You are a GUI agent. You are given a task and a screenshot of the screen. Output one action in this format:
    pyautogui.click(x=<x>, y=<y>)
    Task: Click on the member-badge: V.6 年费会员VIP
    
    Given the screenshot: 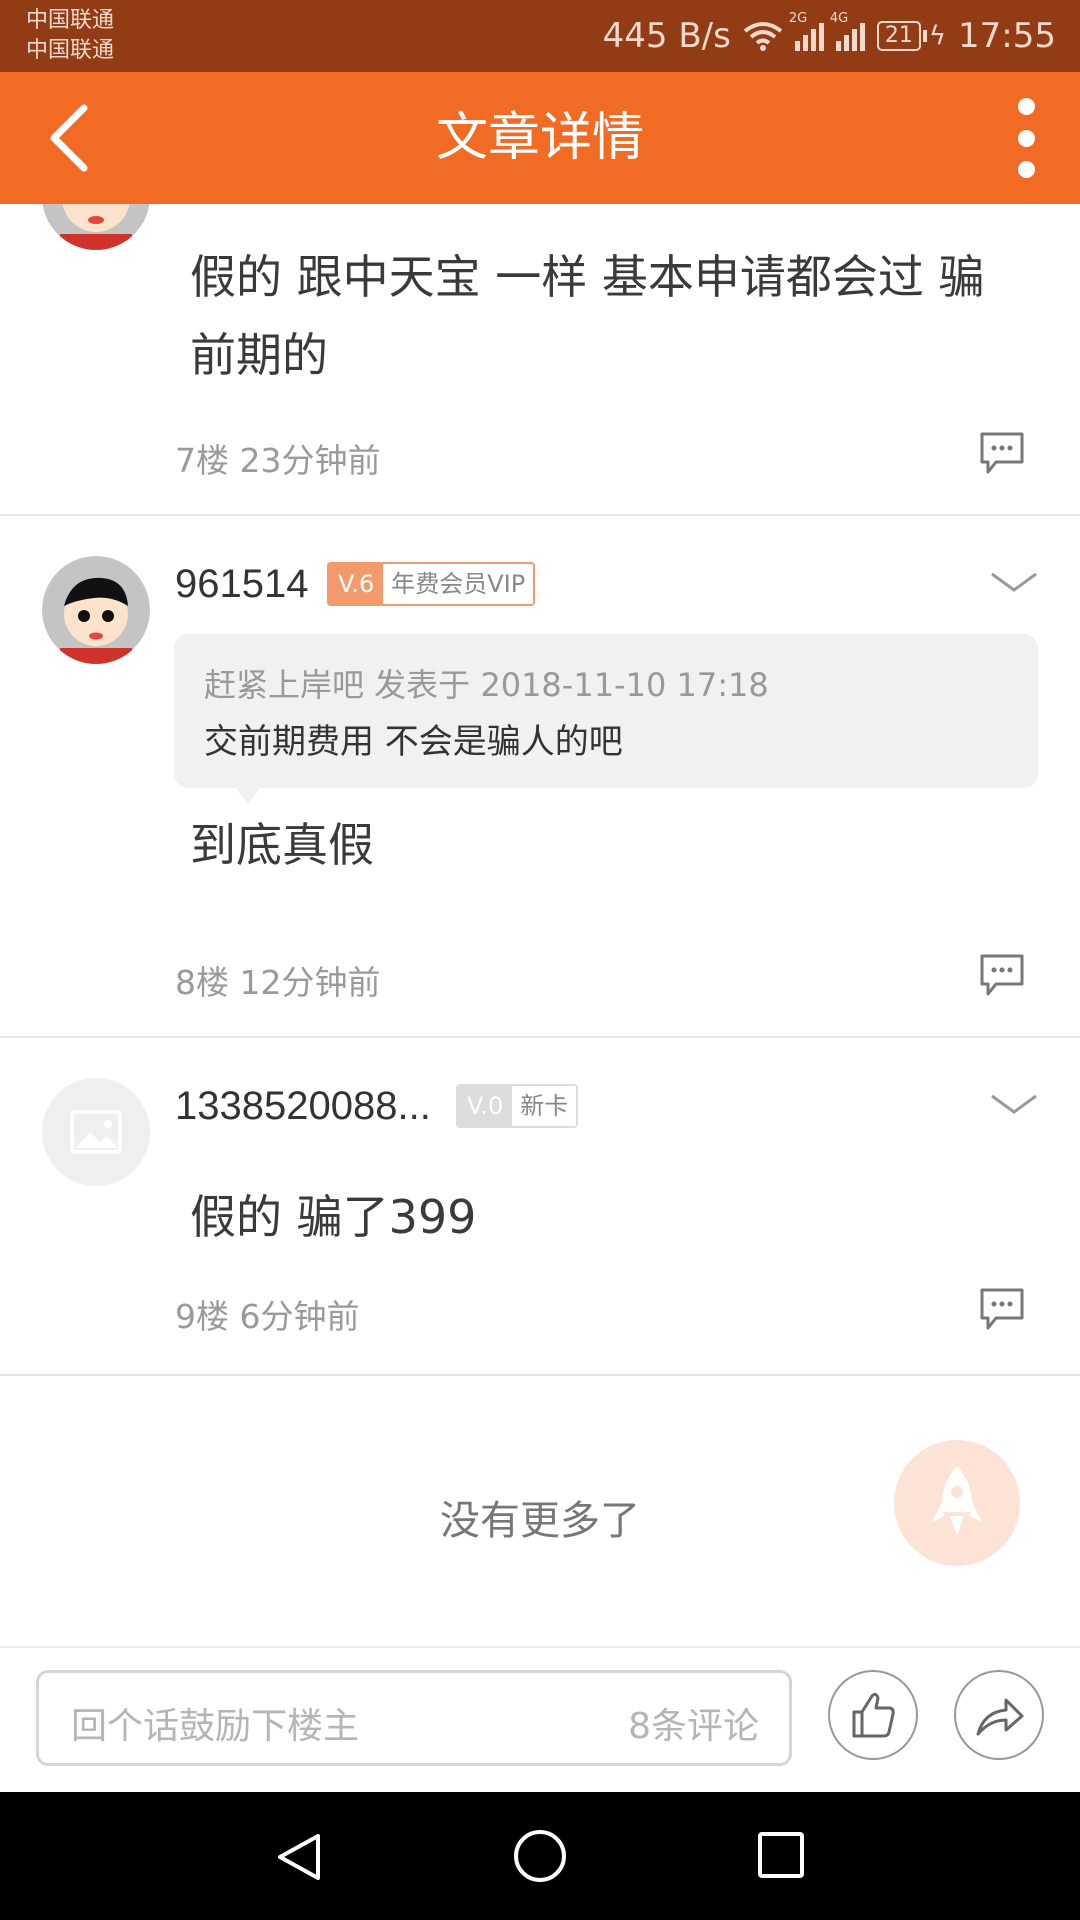 What is the action you would take?
    pyautogui.click(x=431, y=584)
    